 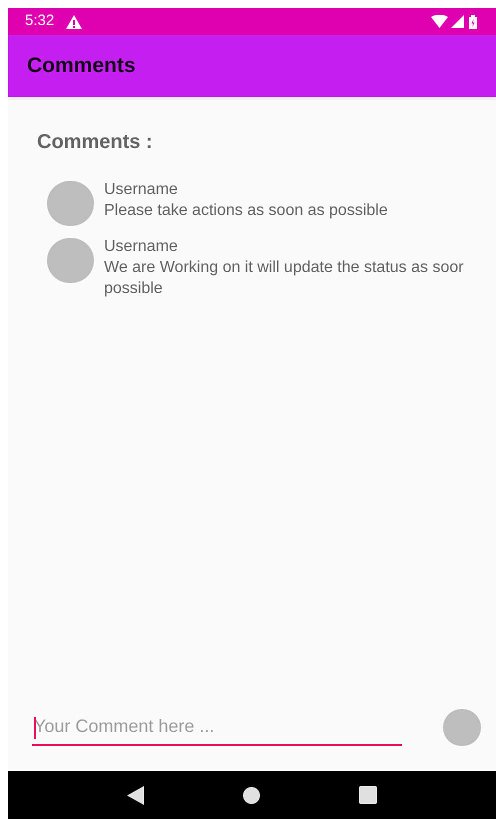 I want to click on comment-text: possible, so click(x=134, y=289).